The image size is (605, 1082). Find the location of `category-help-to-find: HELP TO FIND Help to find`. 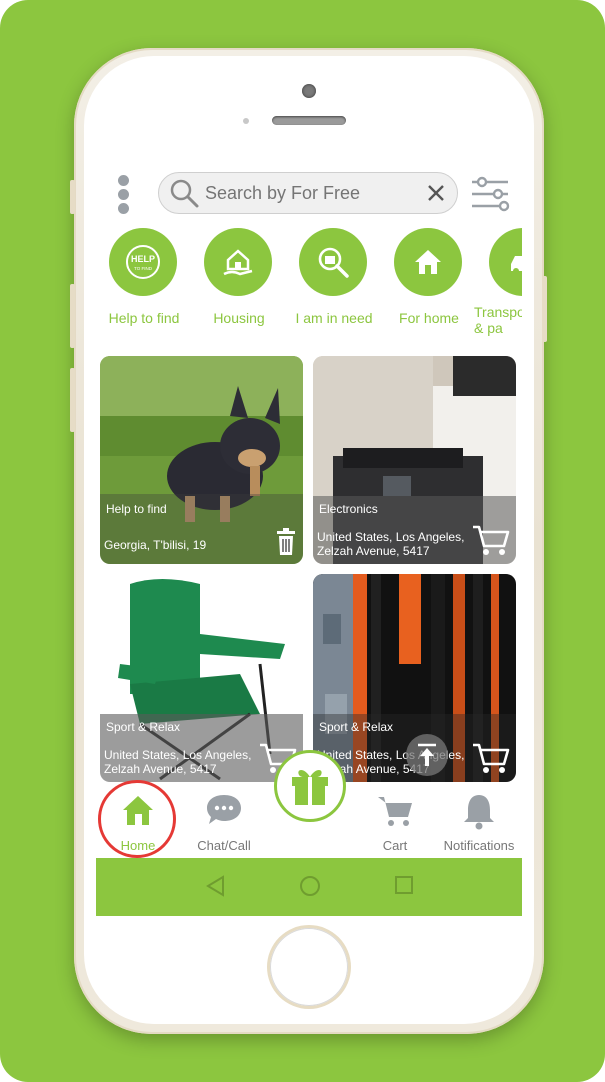

category-help-to-find: HELP TO FIND Help to find is located at coordinates (144, 283).